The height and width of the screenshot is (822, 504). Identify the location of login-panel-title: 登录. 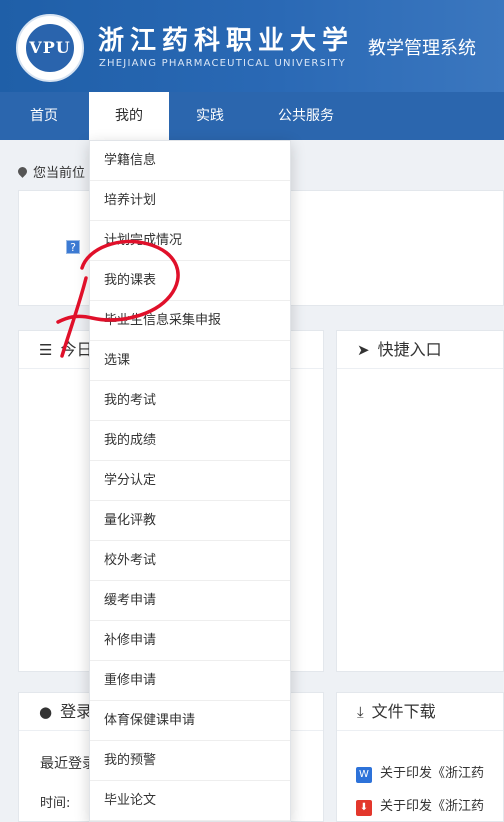
(76, 711).